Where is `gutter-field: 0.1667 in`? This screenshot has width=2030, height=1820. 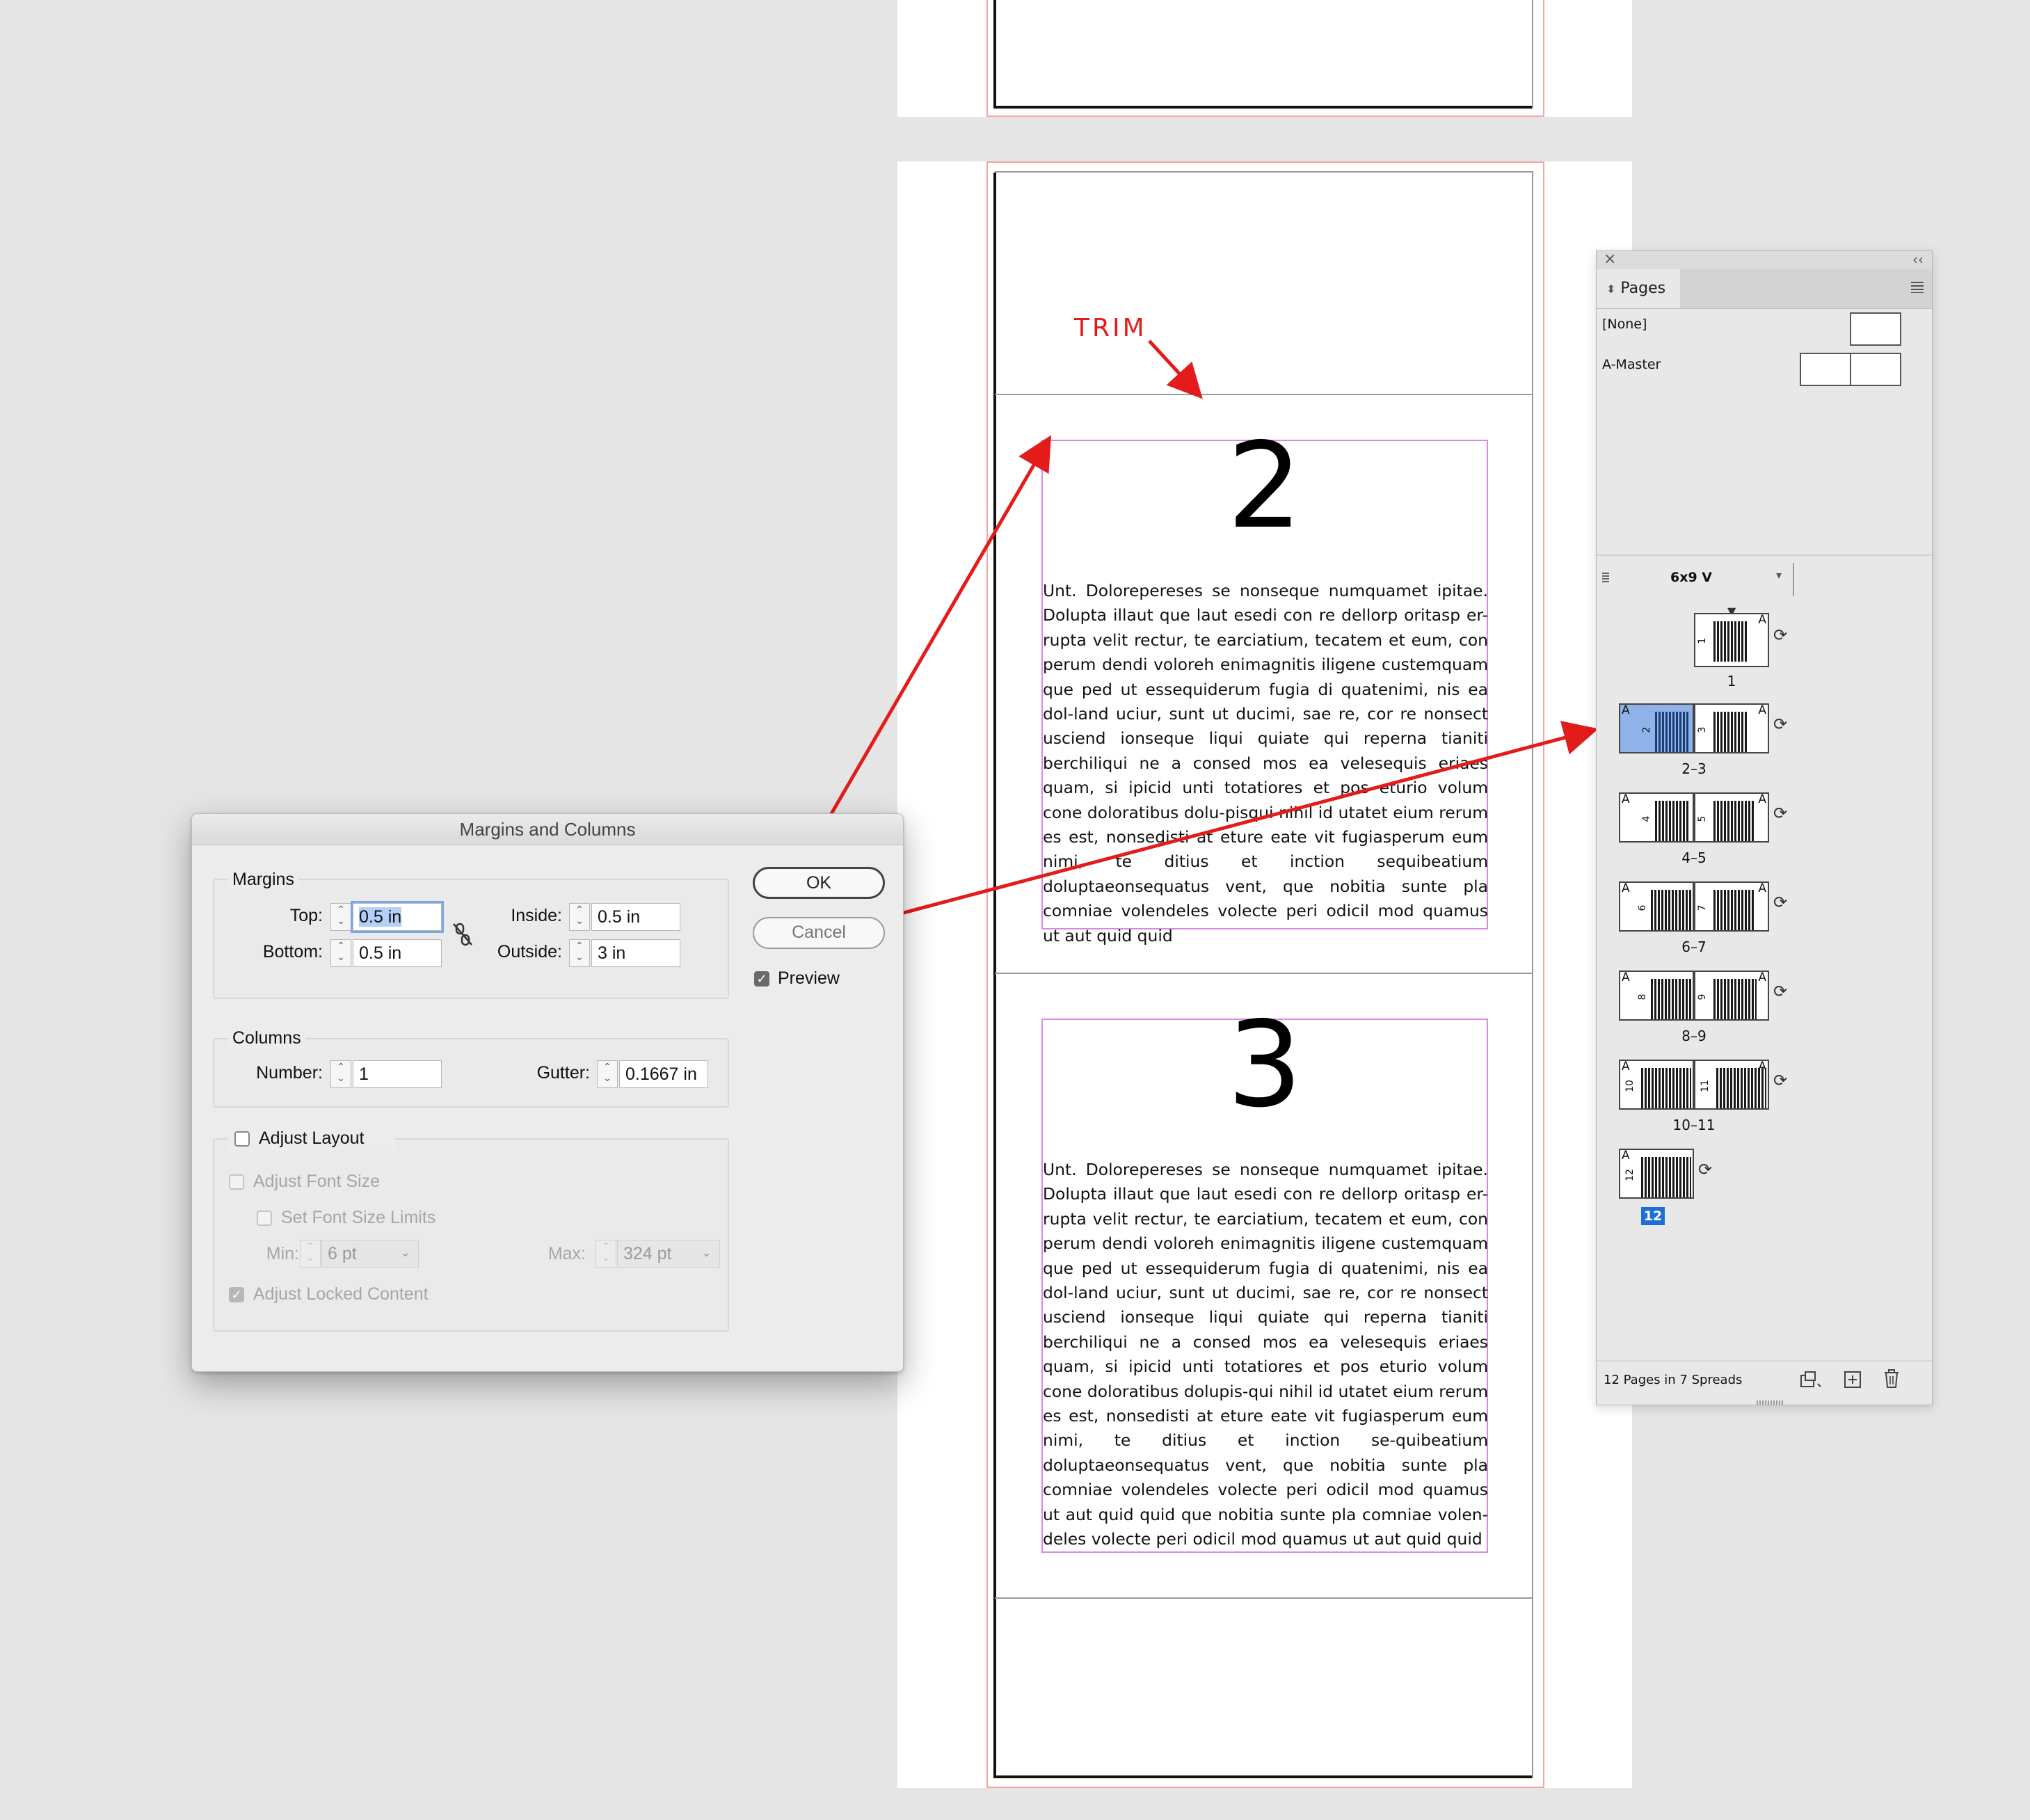 gutter-field: 0.1667 in is located at coordinates (663, 1074).